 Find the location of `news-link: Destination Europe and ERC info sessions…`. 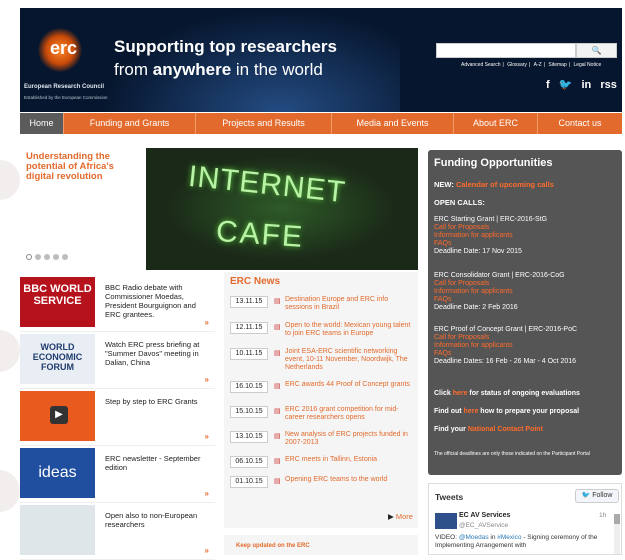

news-link: Destination Europe and ERC info sessions… is located at coordinates (349, 304).